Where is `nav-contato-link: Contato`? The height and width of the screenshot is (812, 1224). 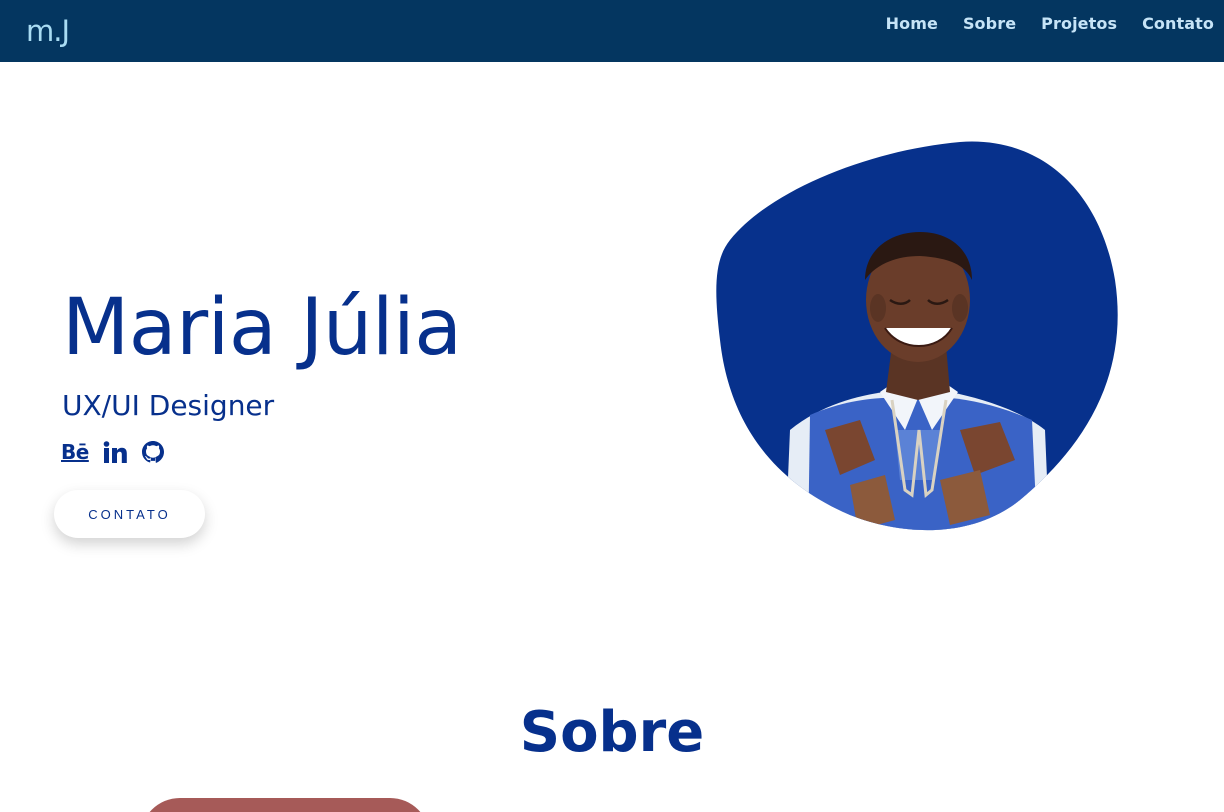 nav-contato-link: Contato is located at coordinates (1178, 23).